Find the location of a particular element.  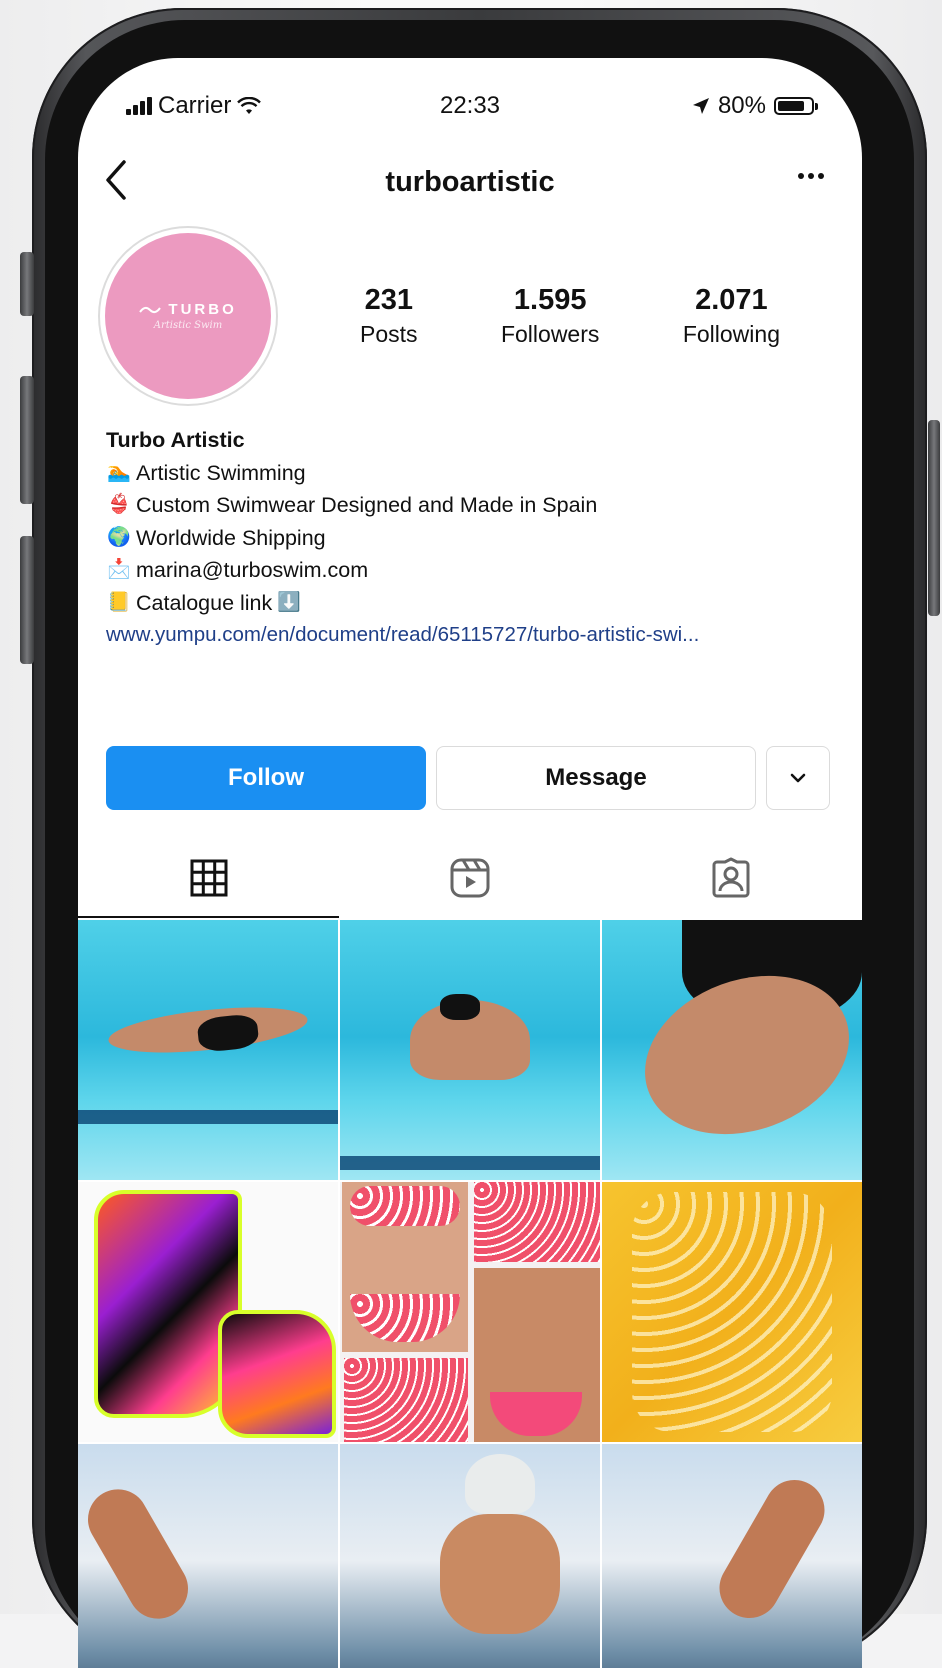

suggested-accounts-button is located at coordinates (798, 778).